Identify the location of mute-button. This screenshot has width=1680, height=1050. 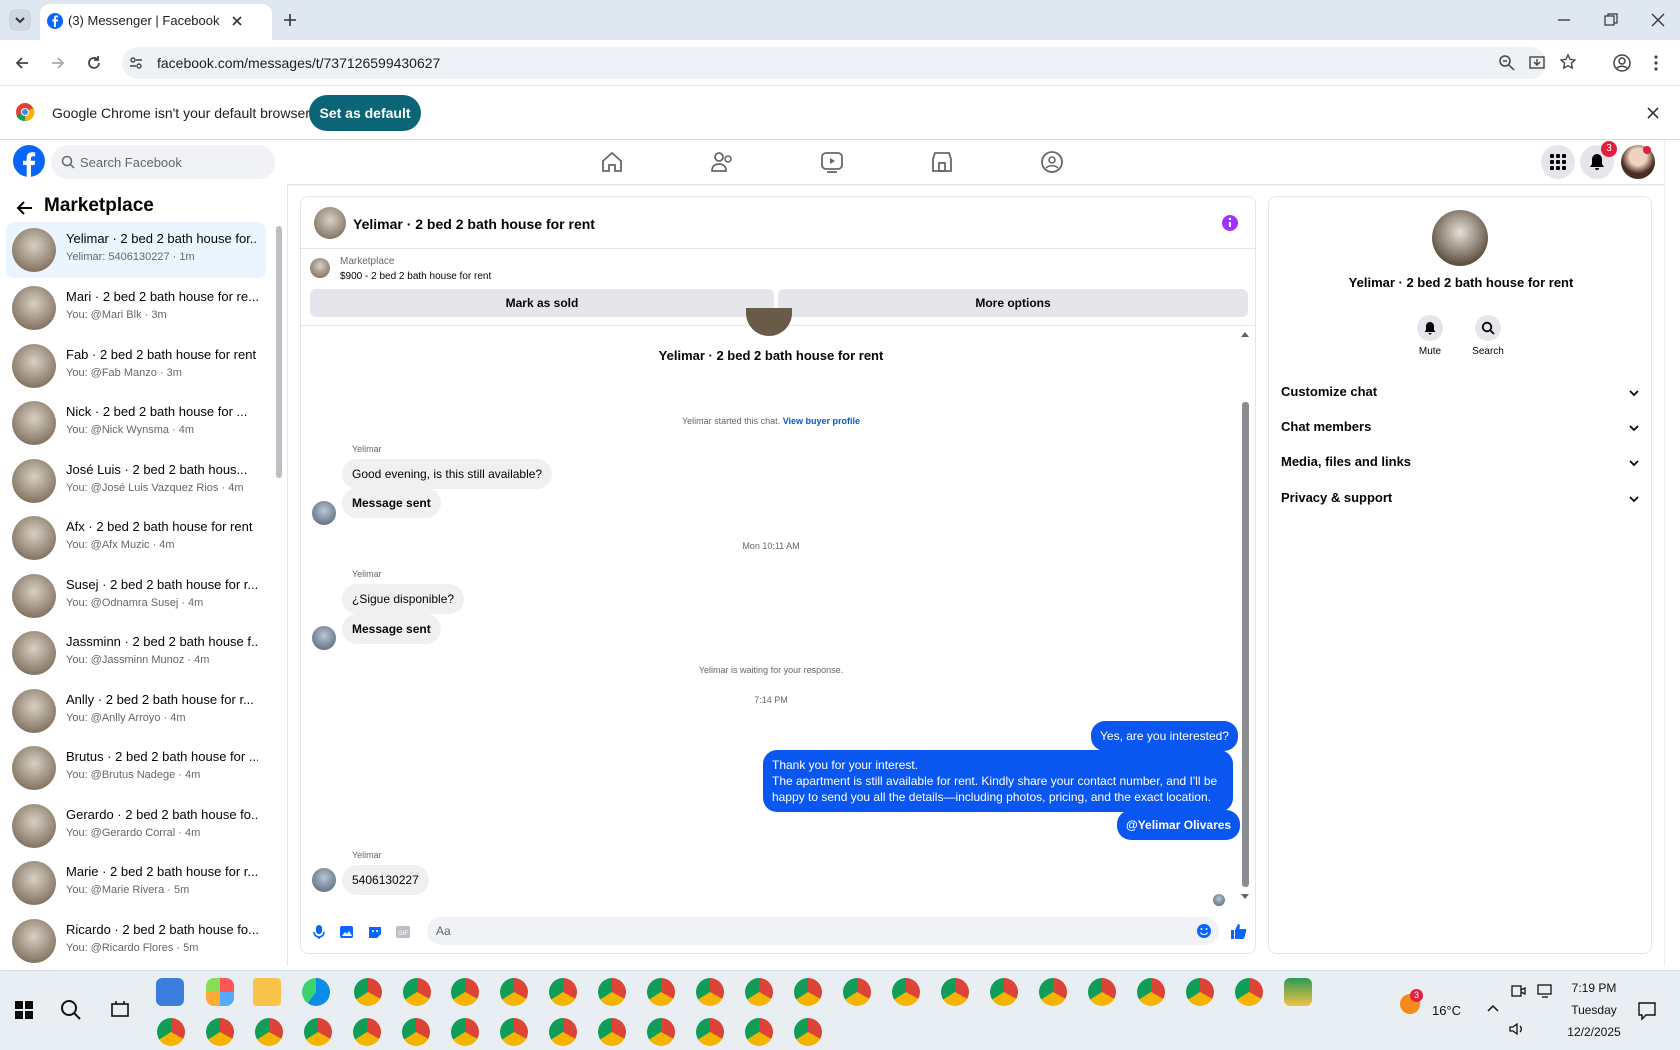
(1430, 328).